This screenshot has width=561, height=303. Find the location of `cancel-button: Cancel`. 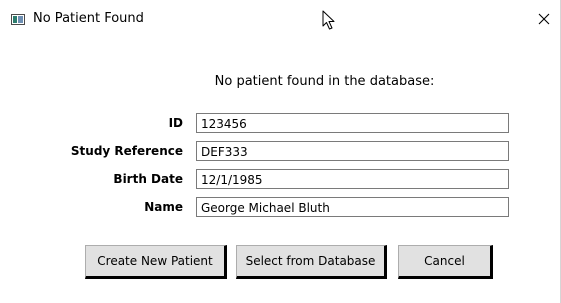

cancel-button: Cancel is located at coordinates (445, 262).